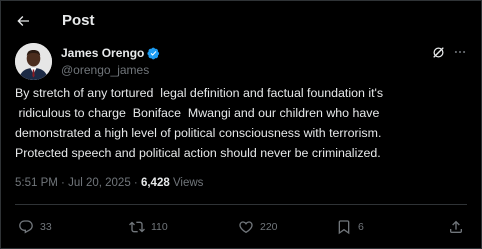 This screenshot has width=482, height=249. I want to click on more-icon, so click(460, 52).